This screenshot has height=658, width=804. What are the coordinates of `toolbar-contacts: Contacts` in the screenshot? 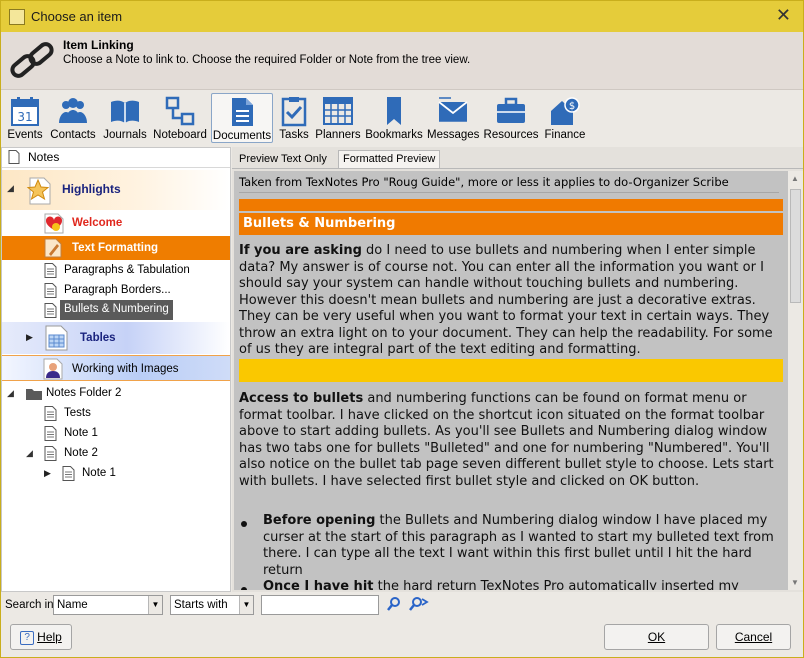 It's located at (73, 118).